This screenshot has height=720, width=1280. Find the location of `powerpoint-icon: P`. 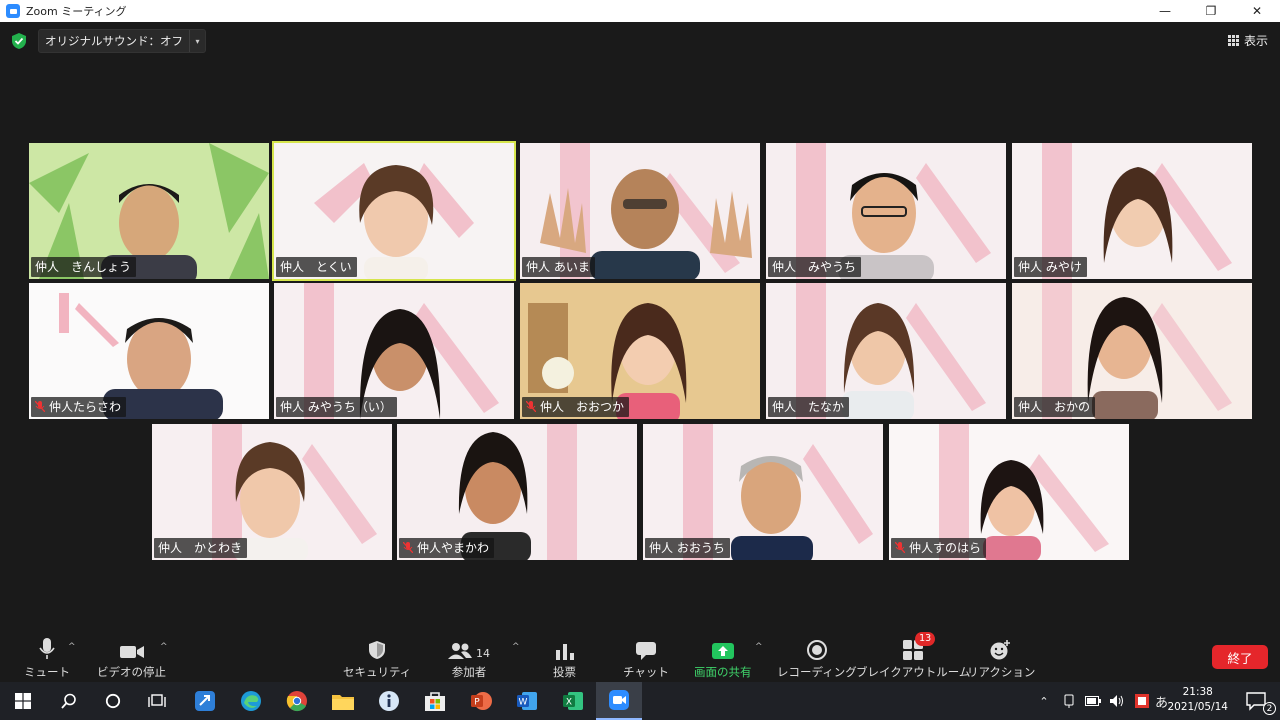

powerpoint-icon: P is located at coordinates (481, 701).